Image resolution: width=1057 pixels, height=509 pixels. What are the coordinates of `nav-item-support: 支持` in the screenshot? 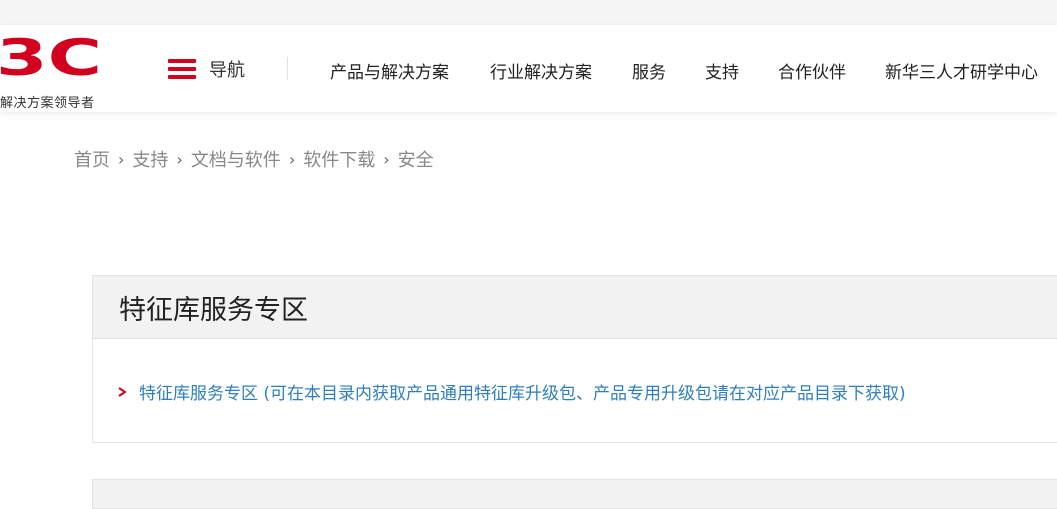 It's located at (722, 70).